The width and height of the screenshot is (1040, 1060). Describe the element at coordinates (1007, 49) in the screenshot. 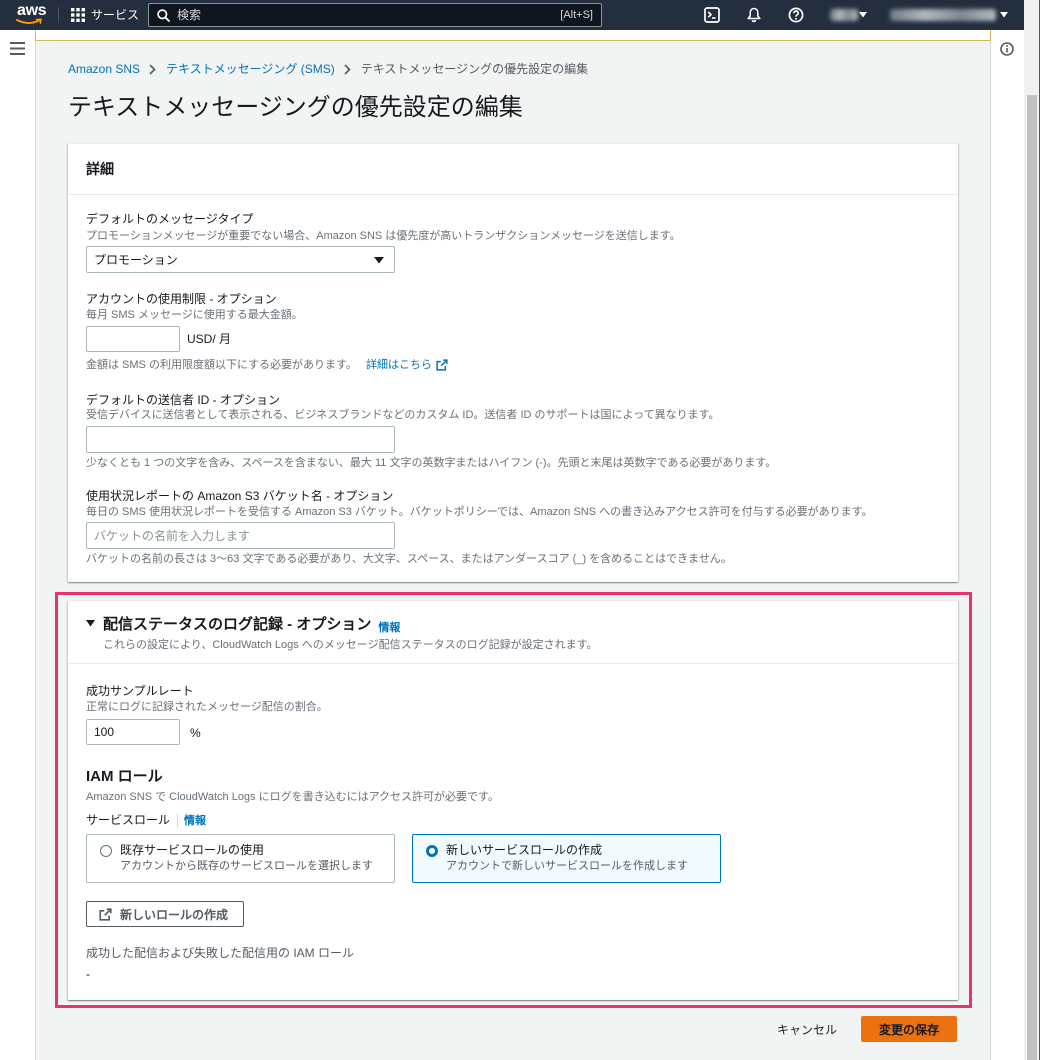

I see `info-icon` at that location.